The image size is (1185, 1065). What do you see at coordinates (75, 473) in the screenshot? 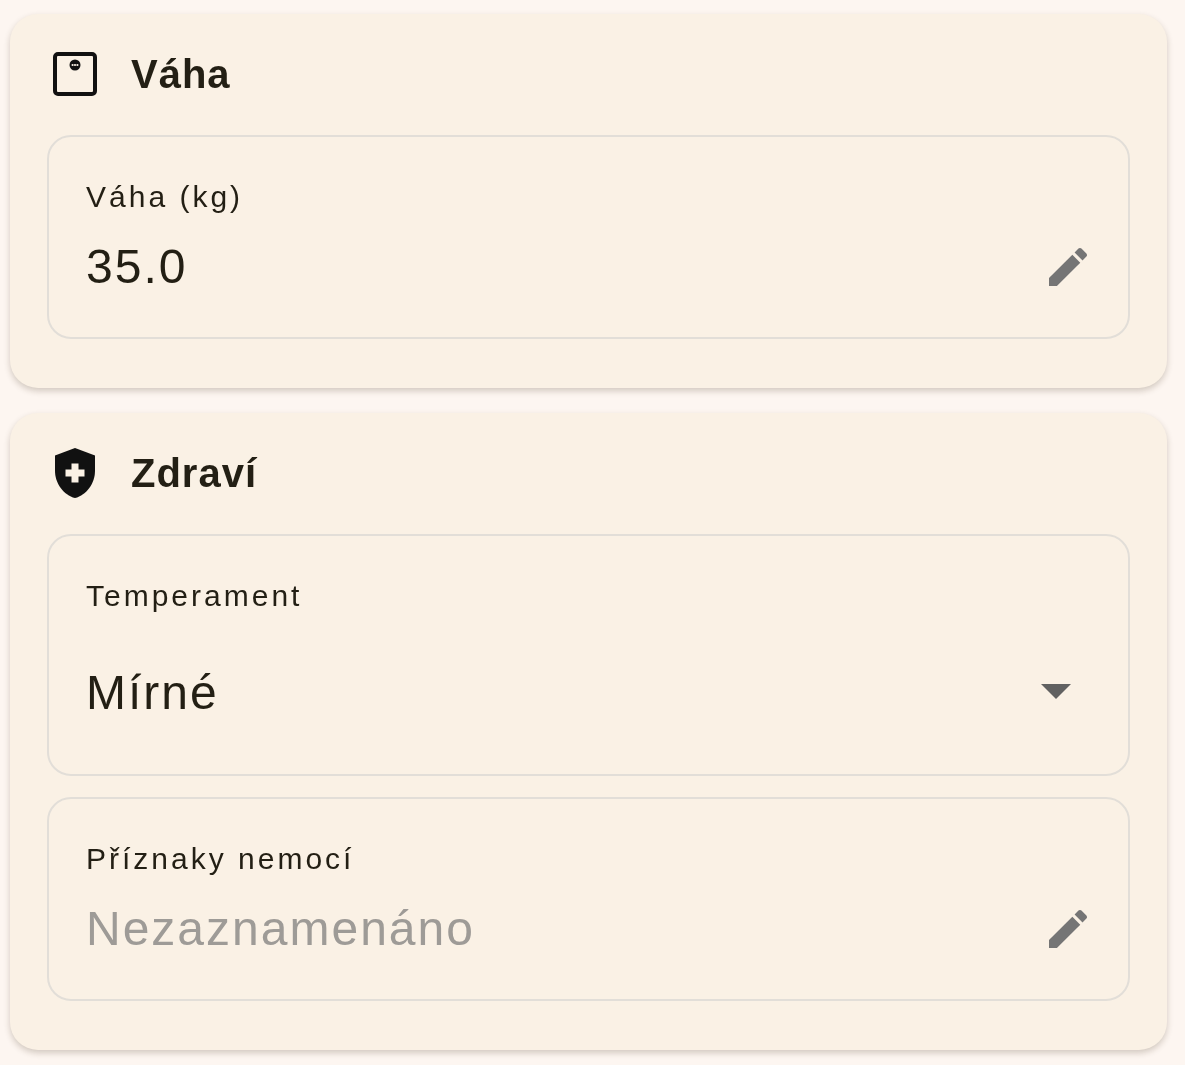
I see `shield-cross-icon` at bounding box center [75, 473].